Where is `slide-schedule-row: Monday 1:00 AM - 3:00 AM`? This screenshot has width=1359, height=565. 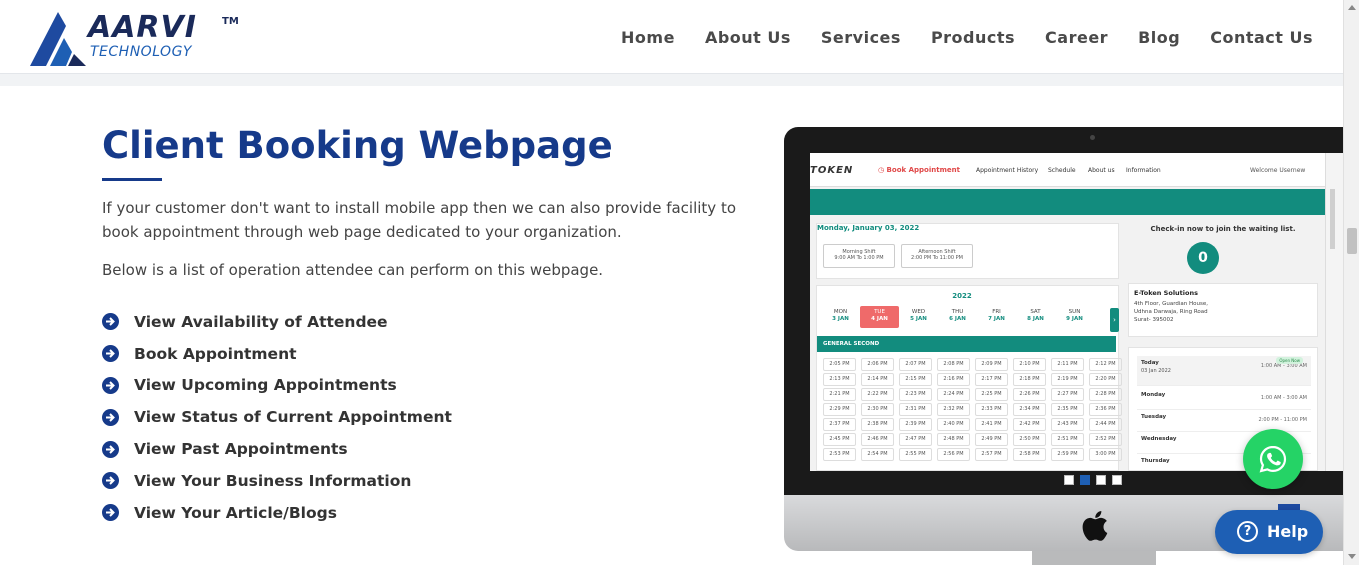 slide-schedule-row: Monday 1:00 AM - 3:00 AM is located at coordinates (1224, 399).